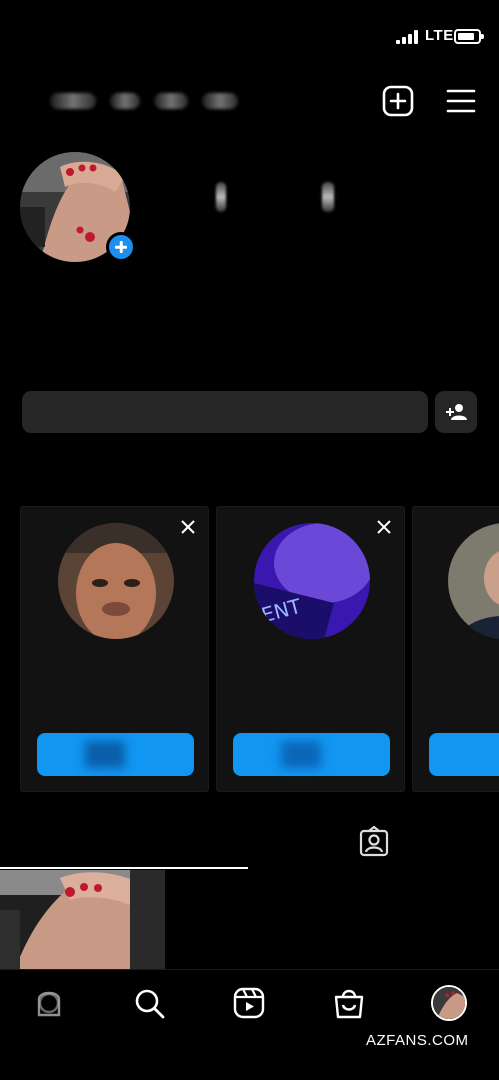 Image resolution: width=499 pixels, height=1080 pixels. What do you see at coordinates (398, 101) in the screenshot?
I see `new-post-button` at bounding box center [398, 101].